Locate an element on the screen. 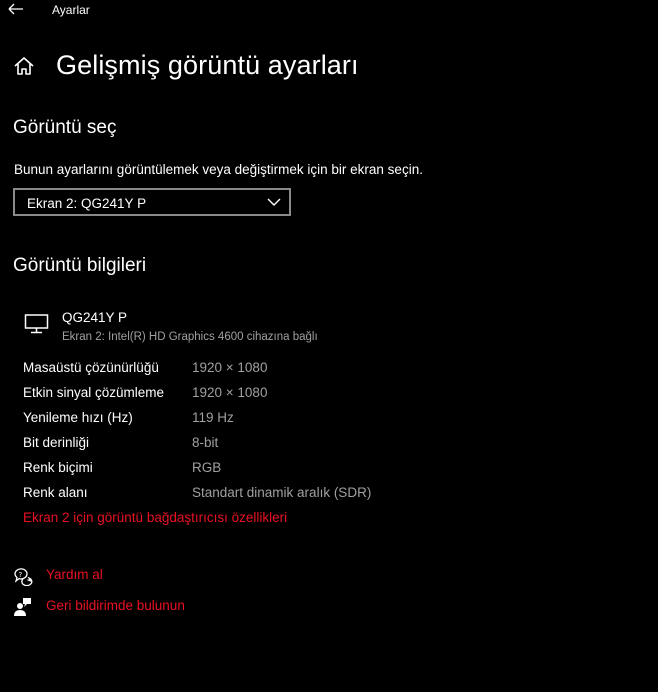 This screenshot has width=658, height=692. give-feedback-link: Geri bildirimde bulunun is located at coordinates (115, 605).